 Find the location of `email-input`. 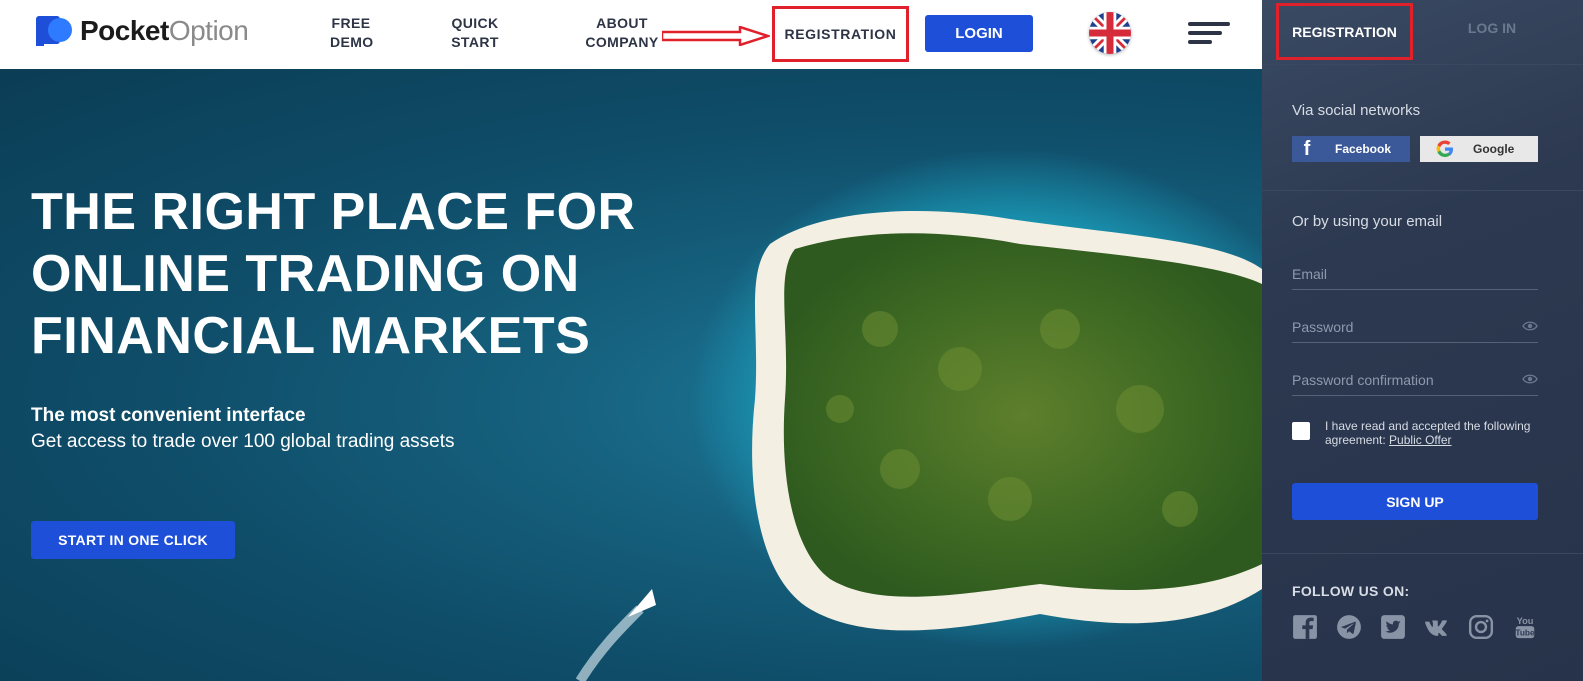

email-input is located at coordinates (1415, 273).